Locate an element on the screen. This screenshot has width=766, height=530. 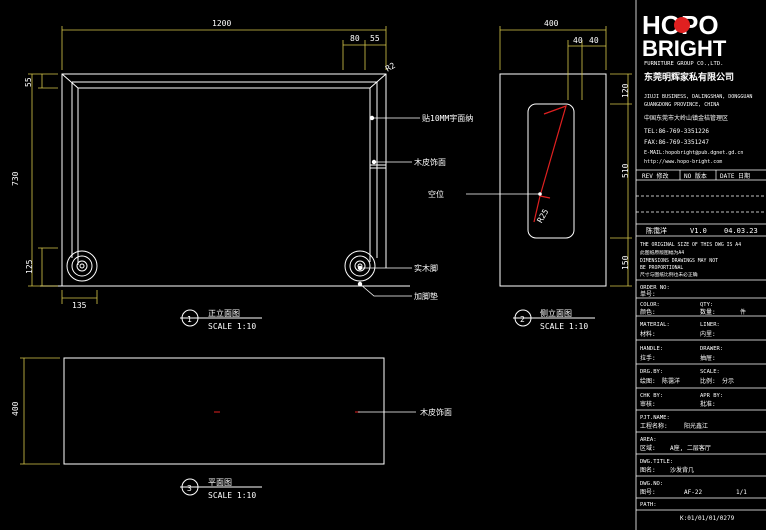
address-cn: 中国东莞市大岭山镇金桔管理区 is located at coordinates (686, 118).